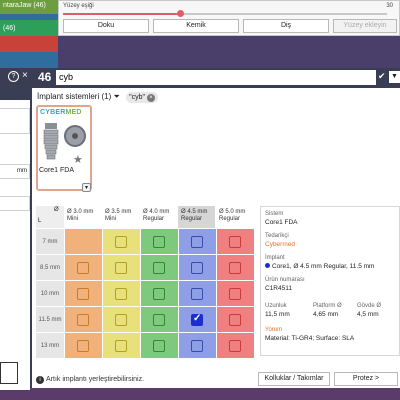 This screenshot has width=400, height=400. I want to click on column-diameter: Ø 4.0 mm, so click(156, 212).